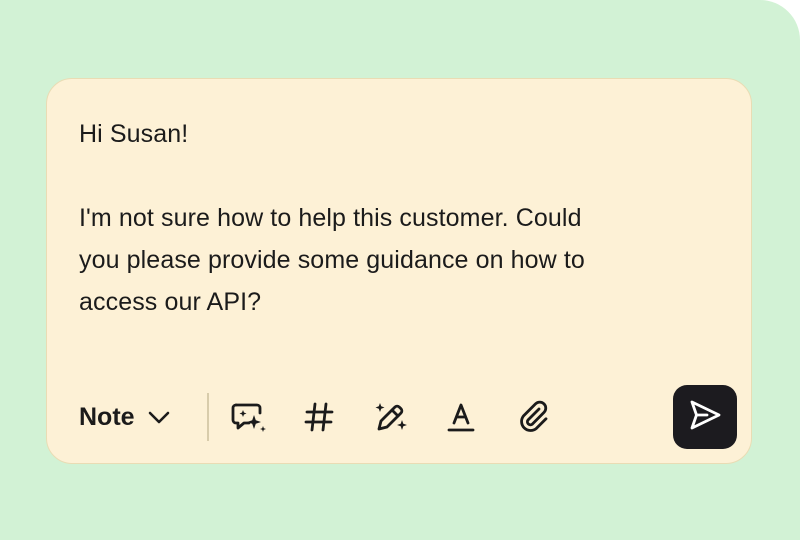 The height and width of the screenshot is (540, 800). I want to click on text-format-button, so click(461, 417).